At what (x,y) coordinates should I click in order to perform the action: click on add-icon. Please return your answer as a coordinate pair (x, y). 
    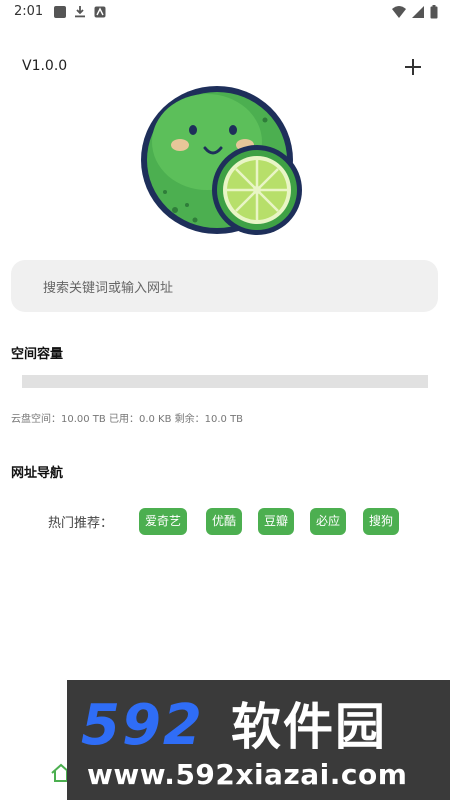
    Looking at the image, I should click on (413, 67).